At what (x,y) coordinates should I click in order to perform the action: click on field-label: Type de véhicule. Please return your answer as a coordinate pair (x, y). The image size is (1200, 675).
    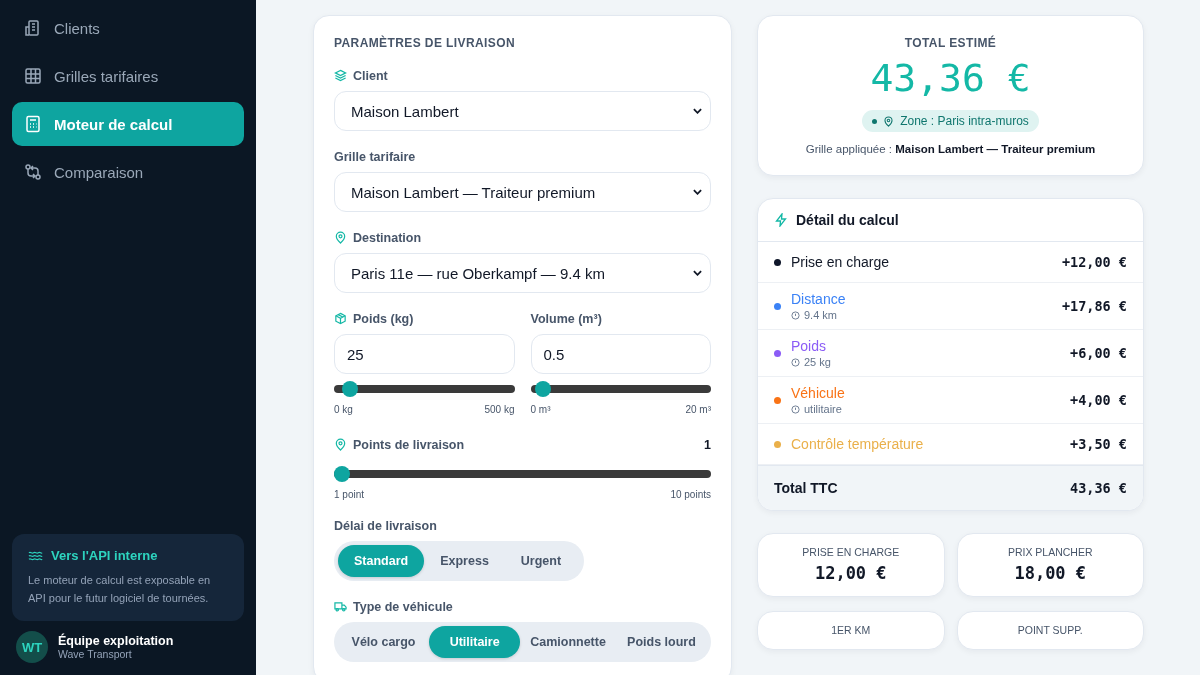
    Looking at the image, I should click on (403, 606).